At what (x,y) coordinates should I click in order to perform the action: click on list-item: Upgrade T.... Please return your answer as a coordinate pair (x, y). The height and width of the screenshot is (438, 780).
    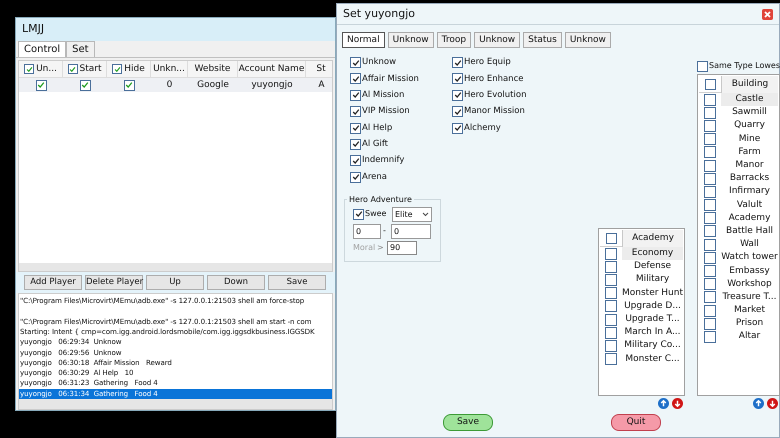
    Looking at the image, I should click on (652, 319).